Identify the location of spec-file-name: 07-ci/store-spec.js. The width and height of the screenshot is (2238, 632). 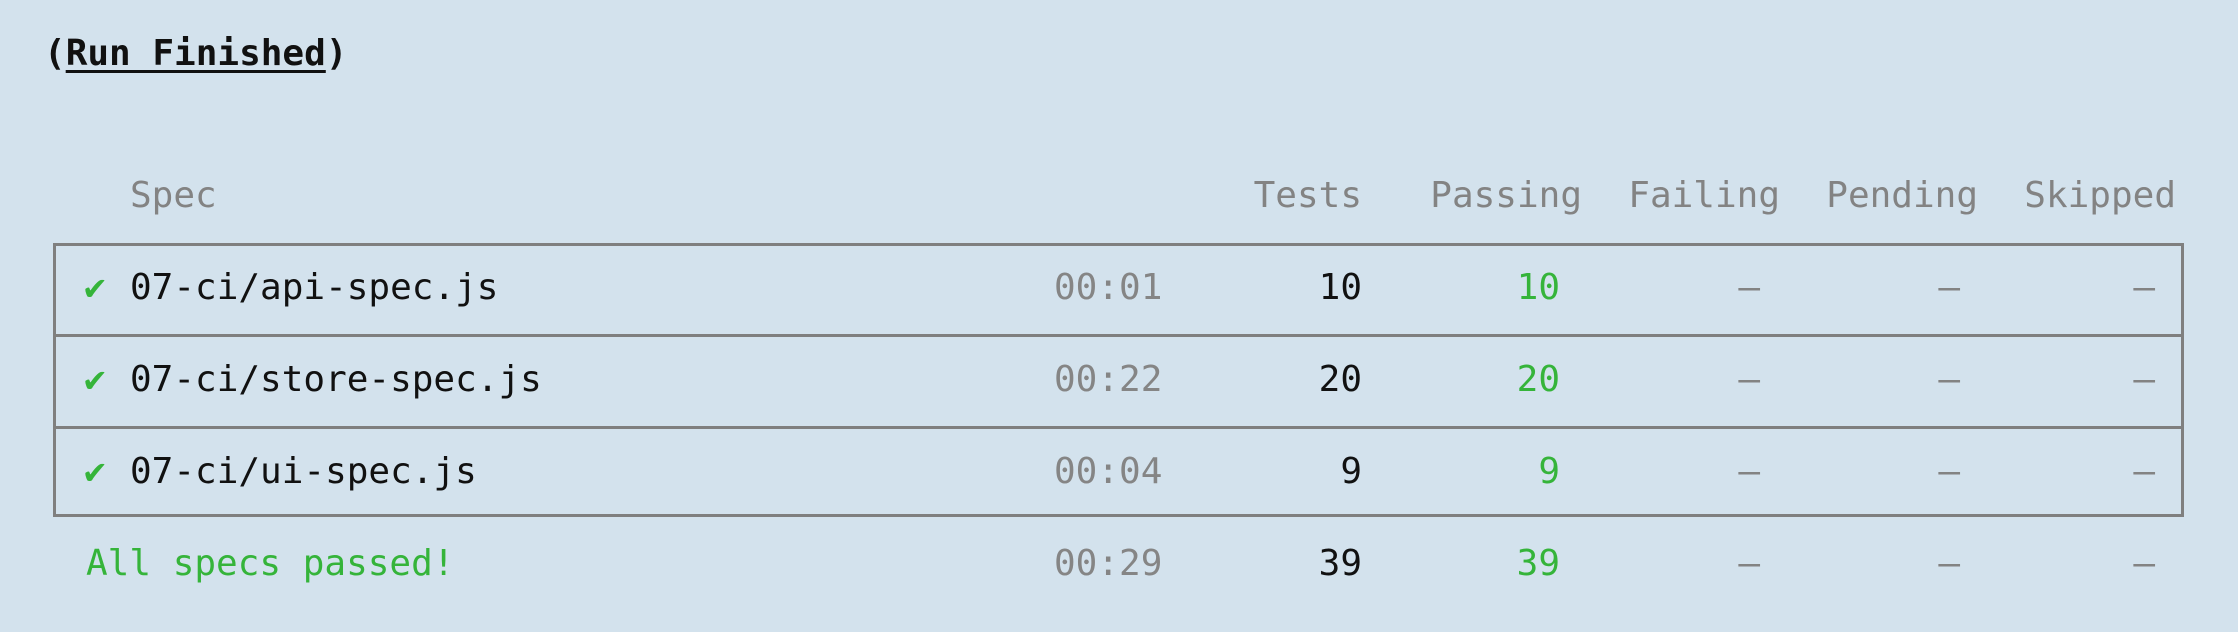
(336, 379).